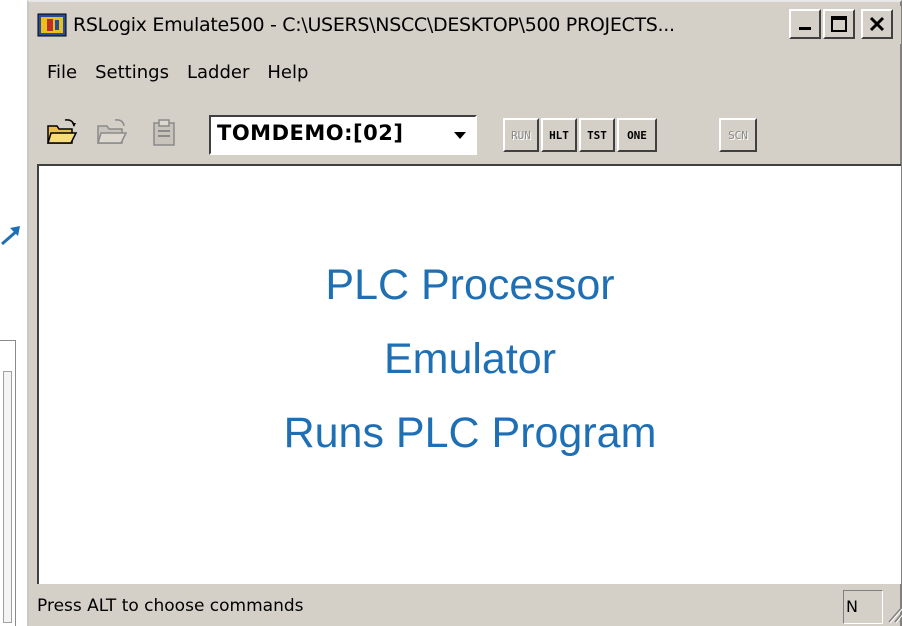 The width and height of the screenshot is (902, 626). I want to click on chevron-down-icon, so click(460, 135).